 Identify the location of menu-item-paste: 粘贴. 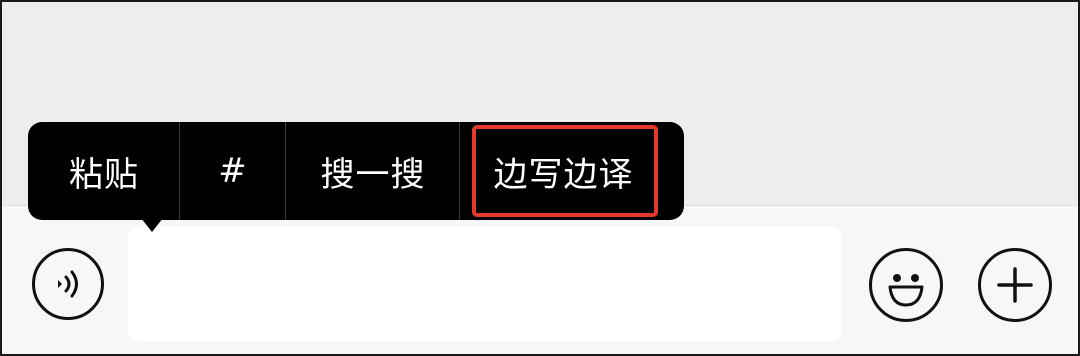
(104, 171).